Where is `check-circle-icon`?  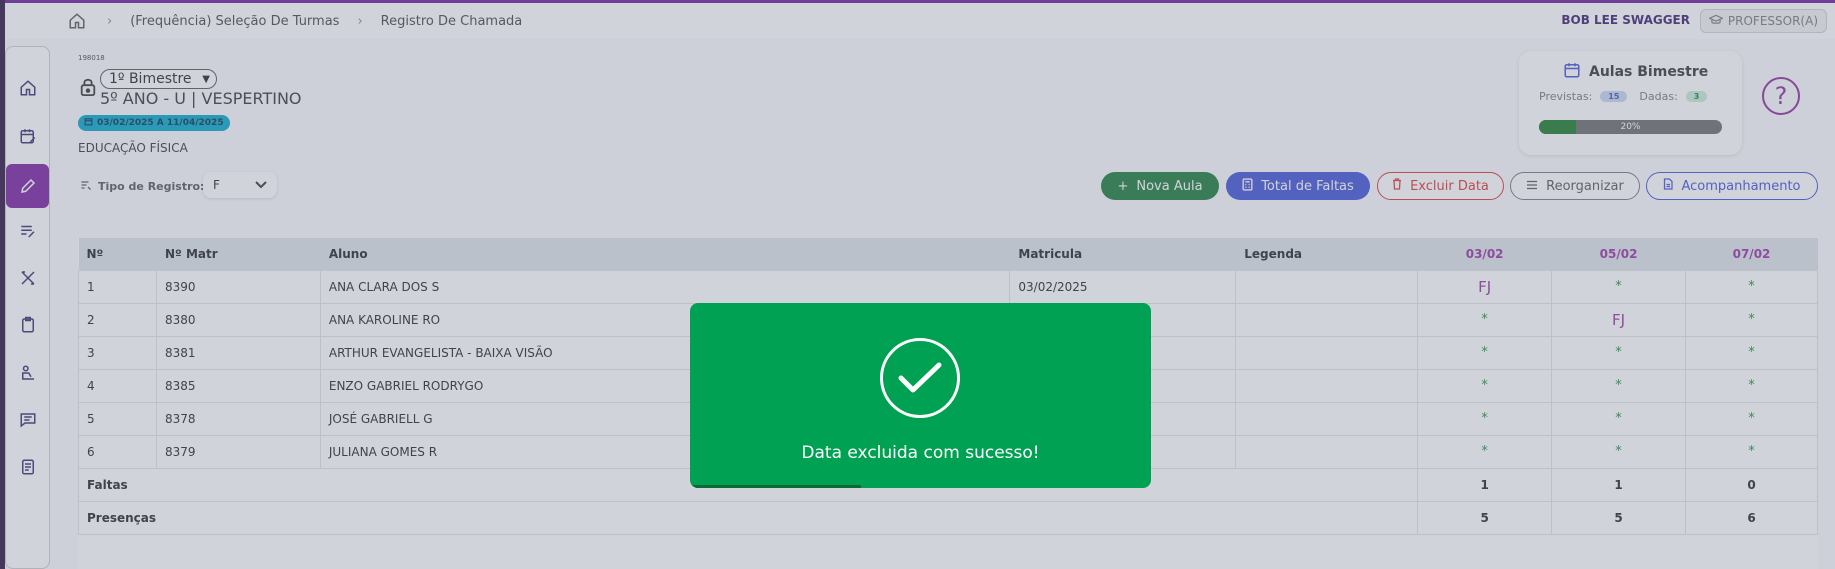
check-circle-icon is located at coordinates (920, 378).